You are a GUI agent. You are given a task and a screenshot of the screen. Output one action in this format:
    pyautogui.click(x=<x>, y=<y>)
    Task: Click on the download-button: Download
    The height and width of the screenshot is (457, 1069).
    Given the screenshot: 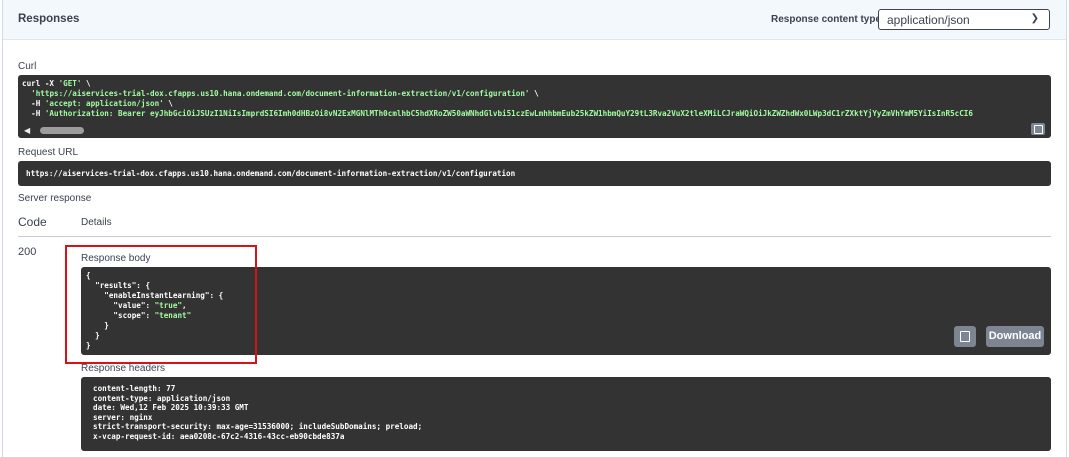 What is the action you would take?
    pyautogui.click(x=1015, y=336)
    